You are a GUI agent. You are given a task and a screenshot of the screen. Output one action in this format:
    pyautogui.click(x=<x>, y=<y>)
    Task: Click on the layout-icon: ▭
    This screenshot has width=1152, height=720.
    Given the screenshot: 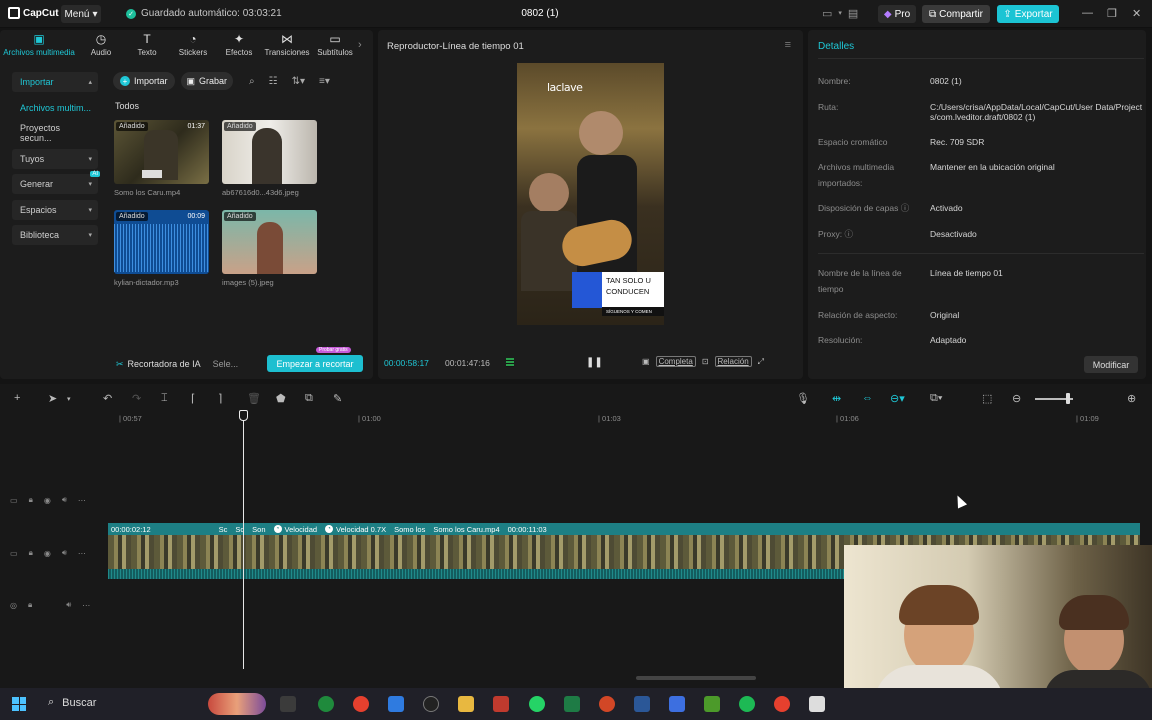 What is the action you would take?
    pyautogui.click(x=827, y=13)
    